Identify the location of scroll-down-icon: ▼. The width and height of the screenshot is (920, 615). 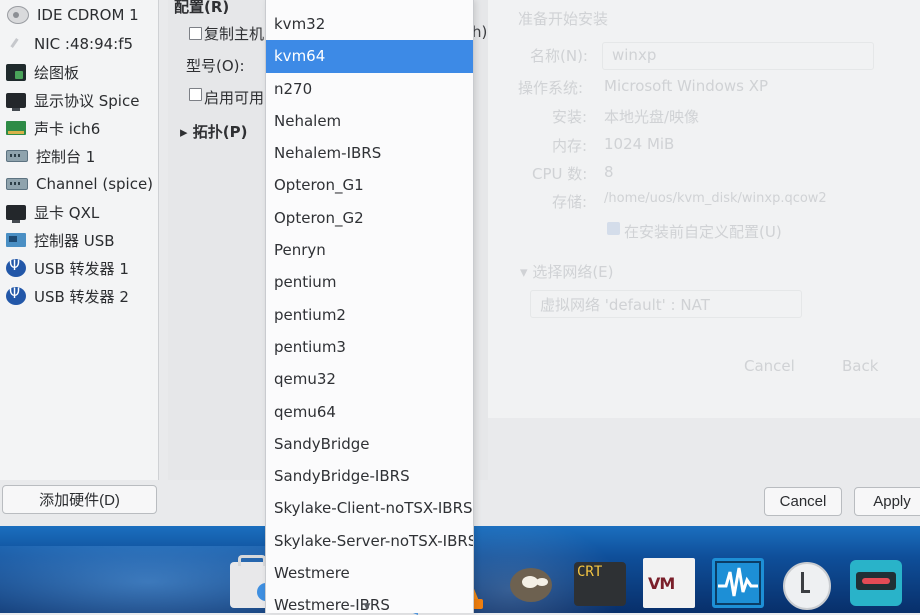
(367, 607).